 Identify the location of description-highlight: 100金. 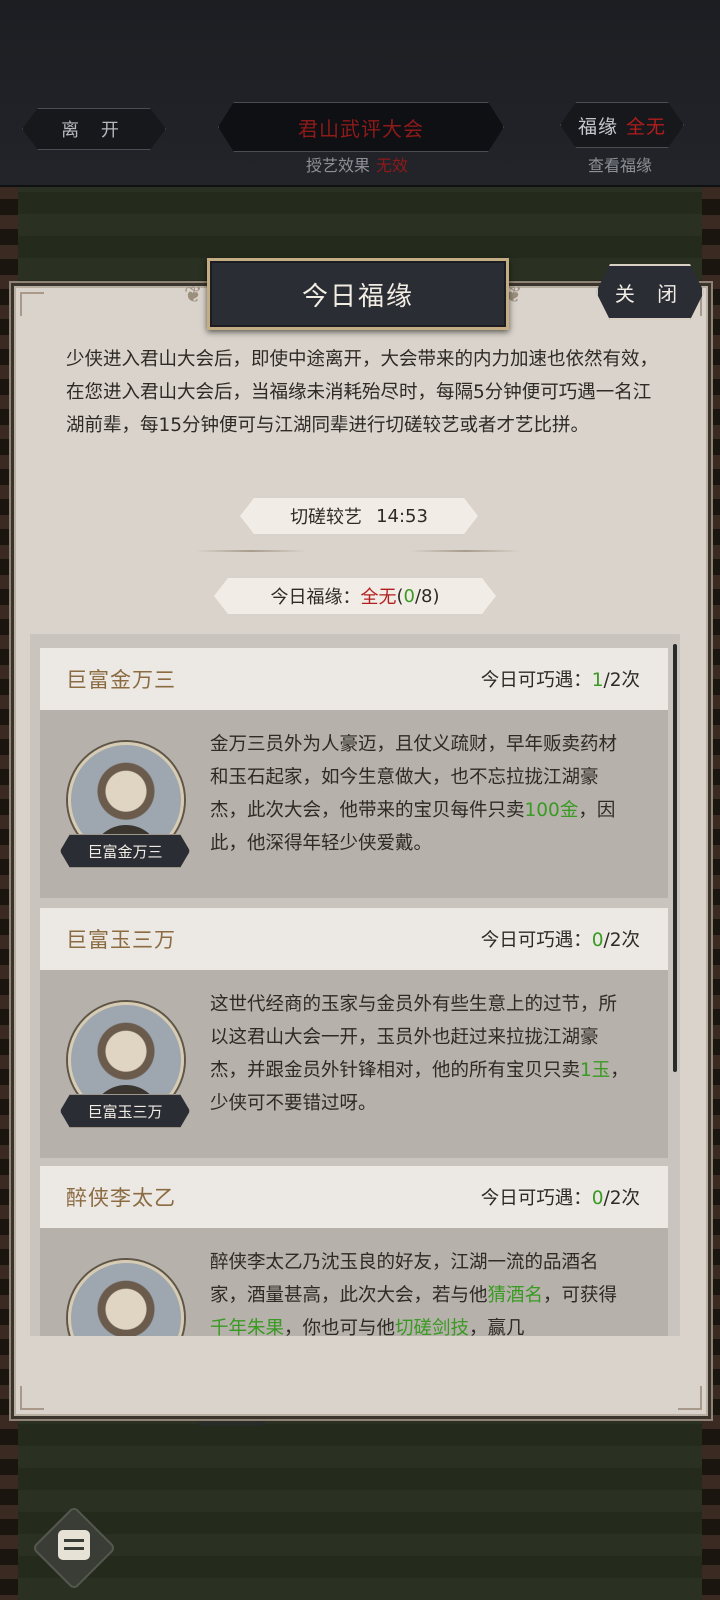
(551, 810).